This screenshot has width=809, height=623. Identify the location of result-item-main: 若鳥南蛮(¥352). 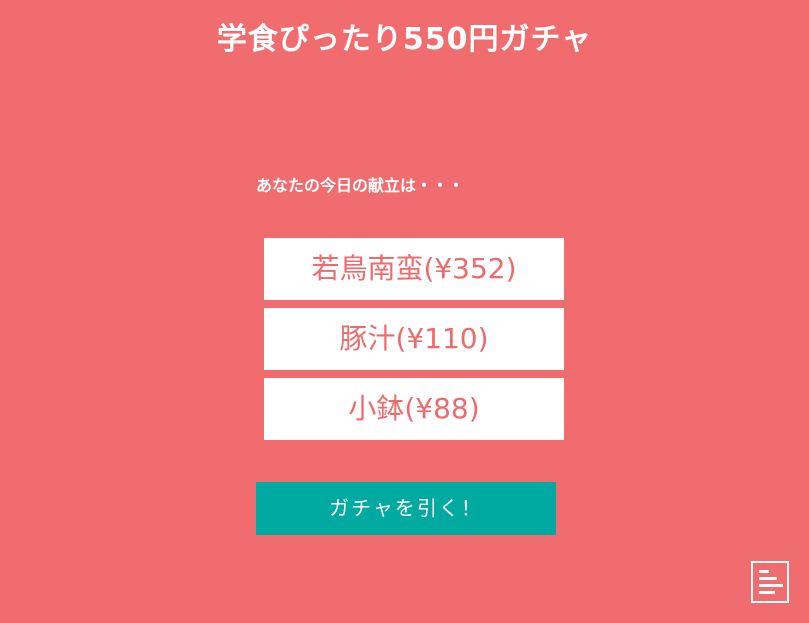
(414, 269).